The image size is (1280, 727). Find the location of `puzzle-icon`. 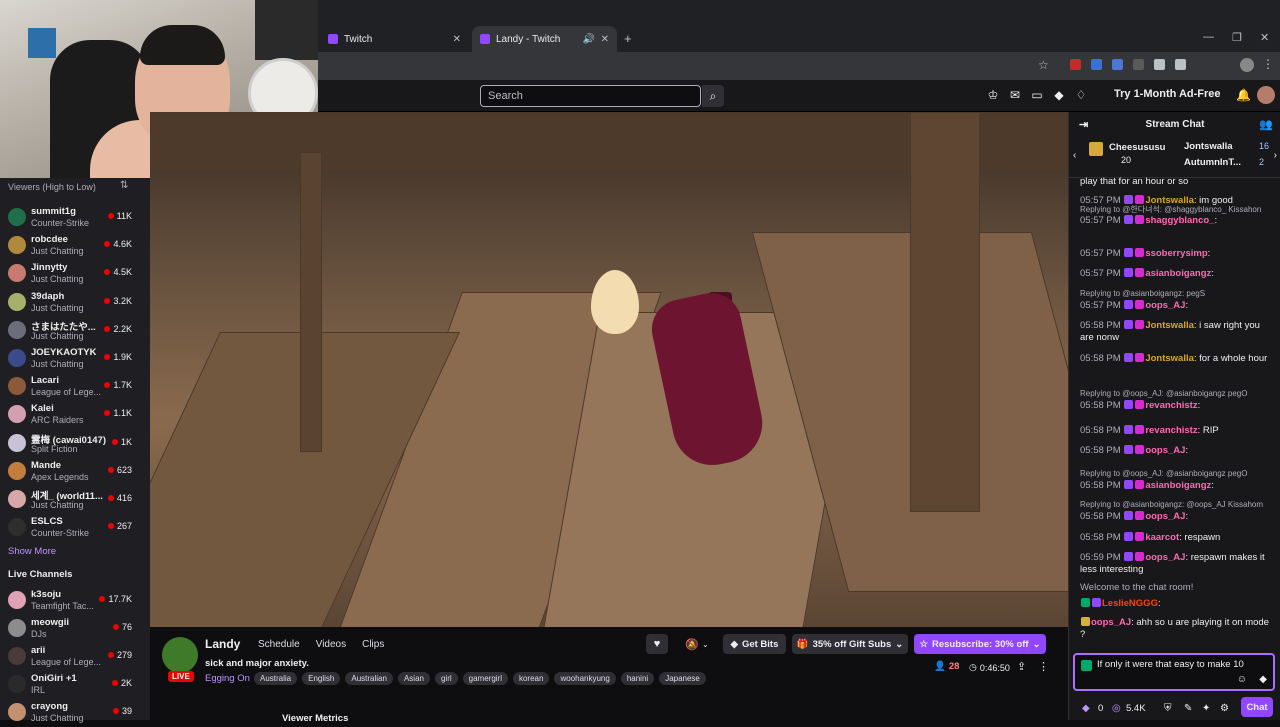

puzzle-icon is located at coordinates (1180, 64).